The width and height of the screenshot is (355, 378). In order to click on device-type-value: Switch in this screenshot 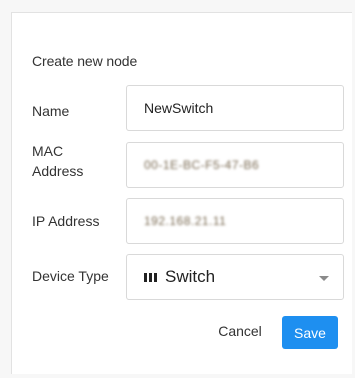, I will do `click(190, 276)`.